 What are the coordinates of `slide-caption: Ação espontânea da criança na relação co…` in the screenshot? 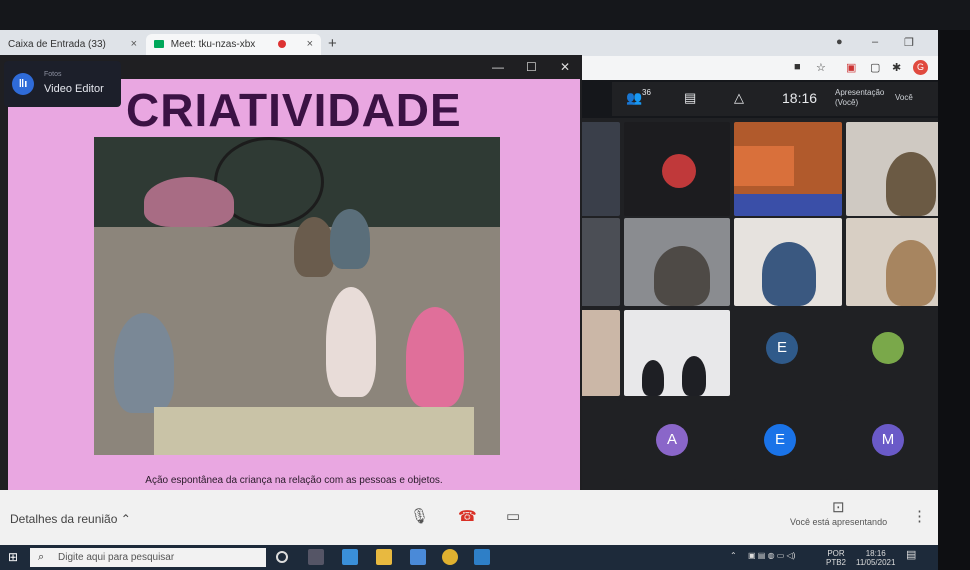 It's located at (294, 480).